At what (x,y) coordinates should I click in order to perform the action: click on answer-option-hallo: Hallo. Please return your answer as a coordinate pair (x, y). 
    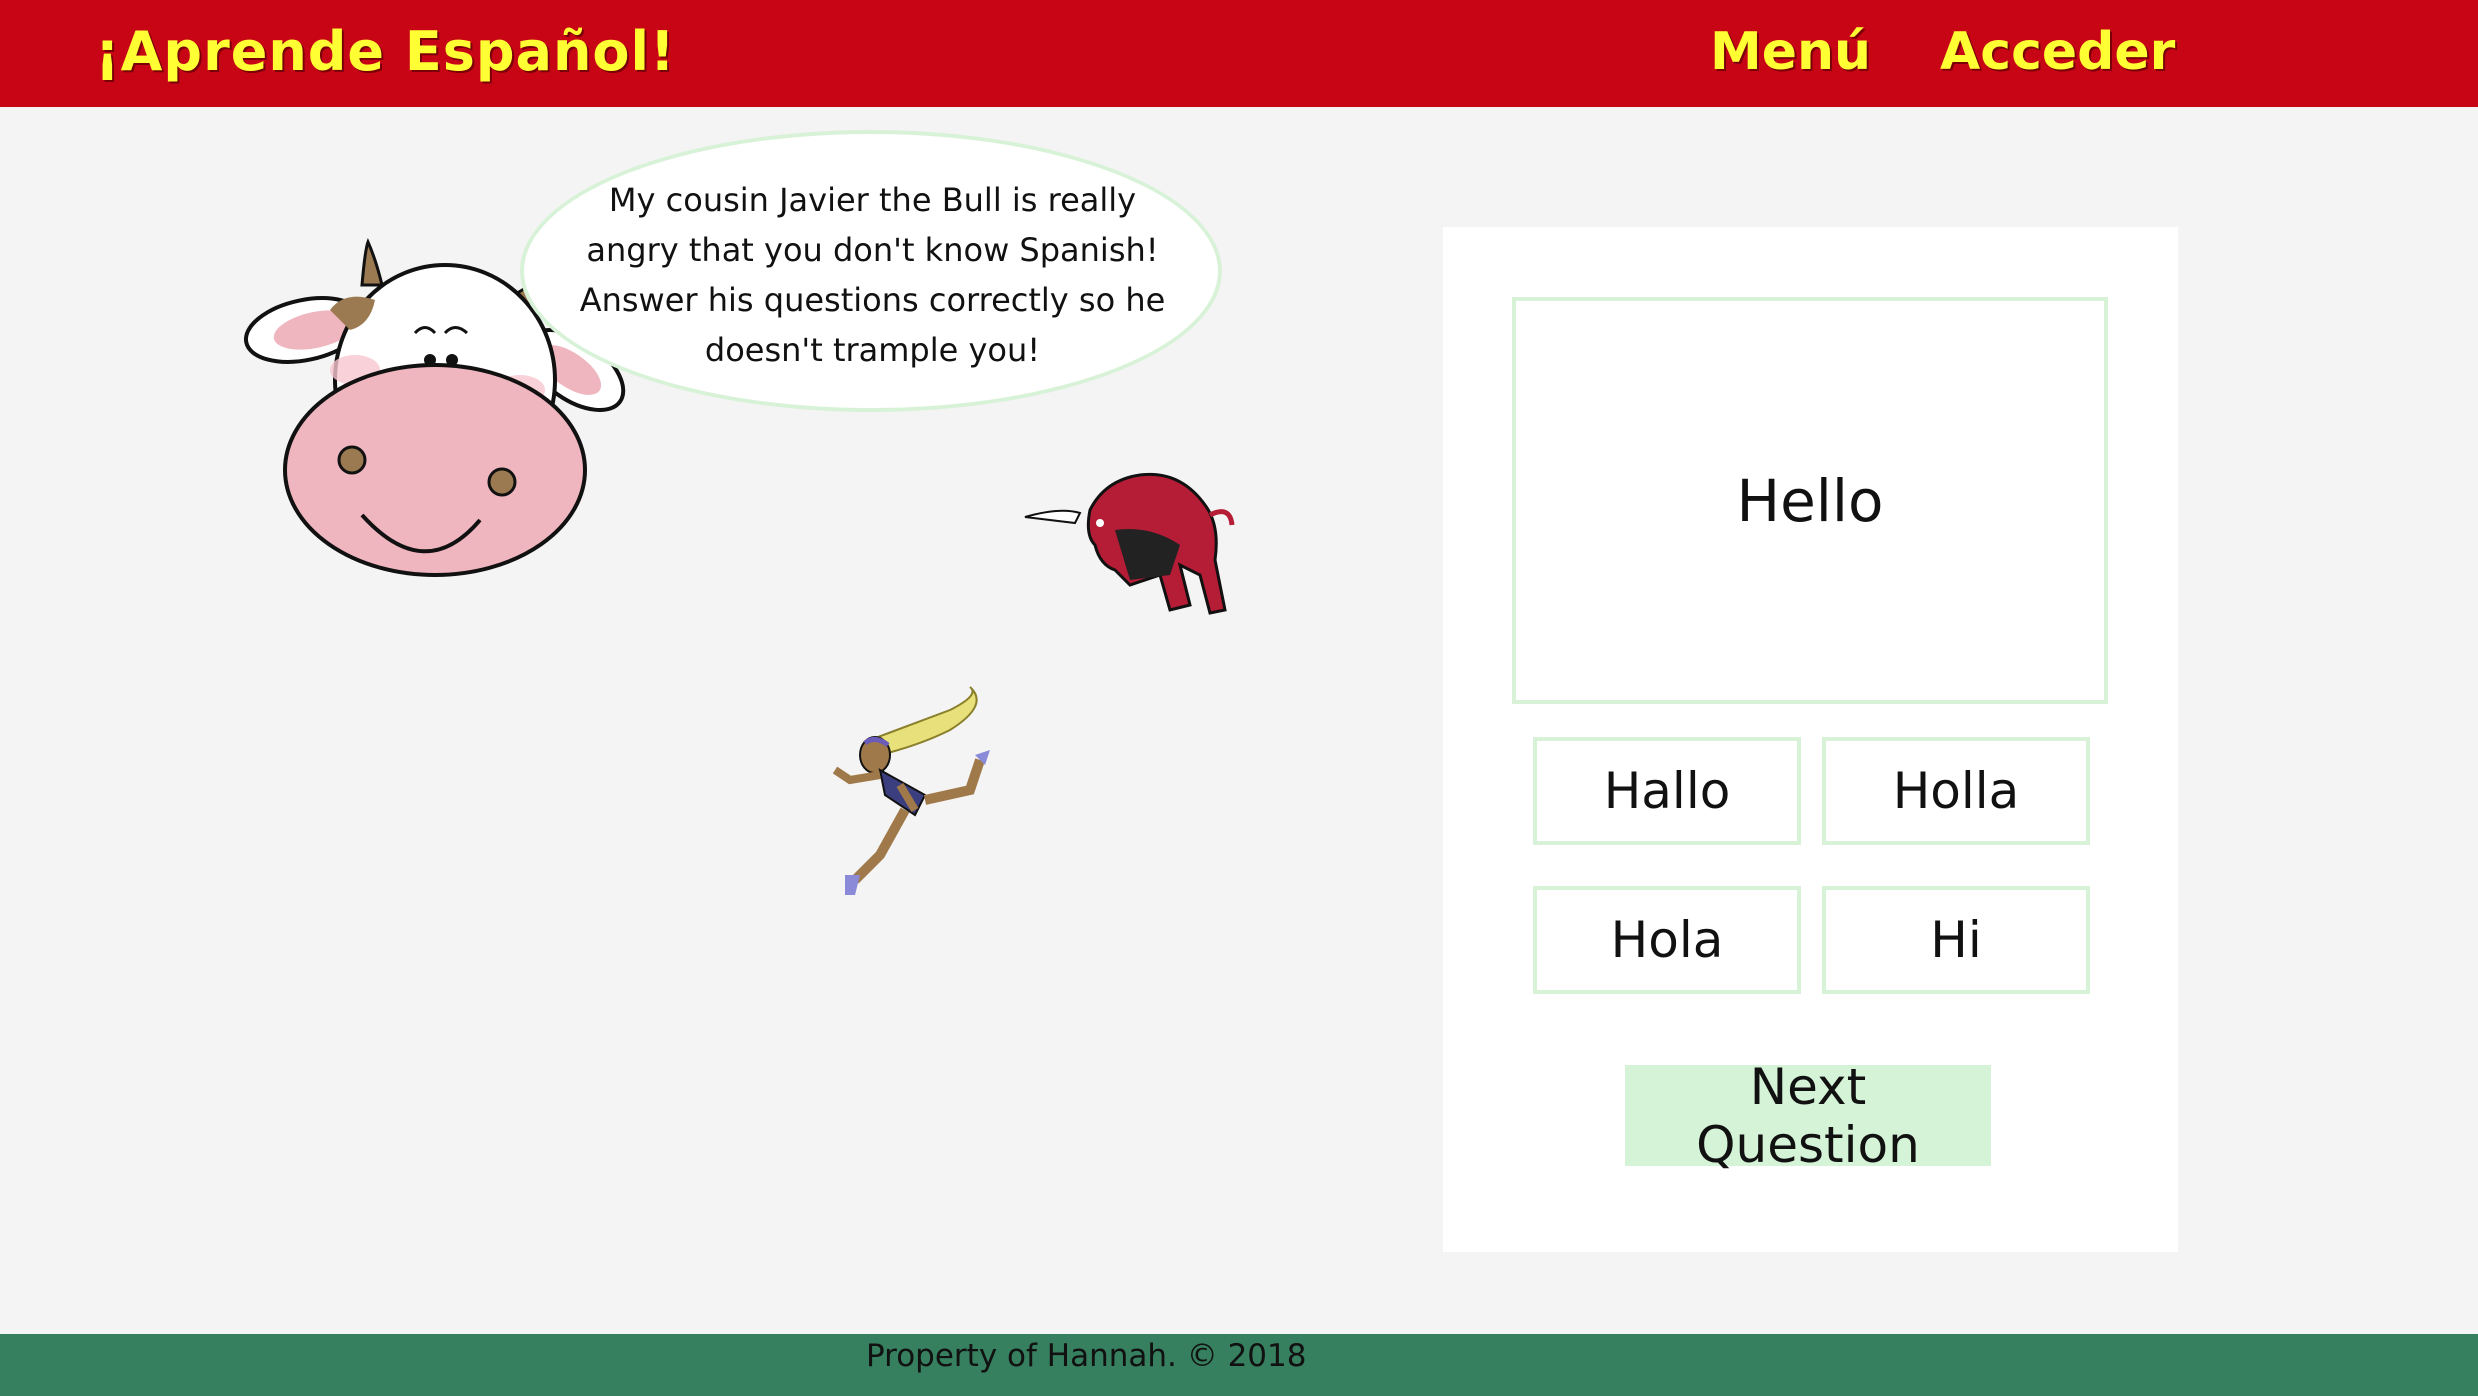
    Looking at the image, I should click on (1667, 791).